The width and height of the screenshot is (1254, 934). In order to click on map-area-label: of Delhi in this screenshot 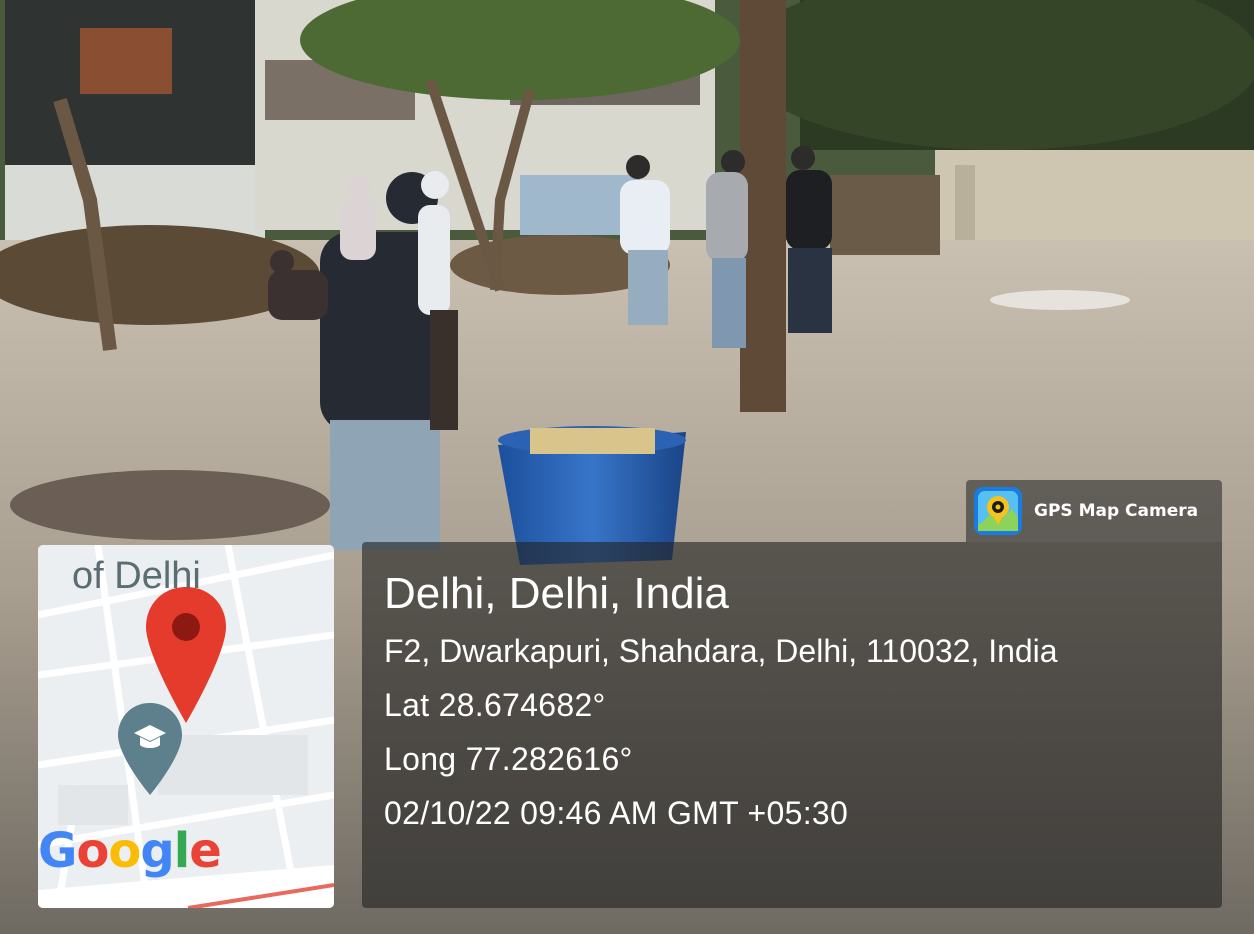, I will do `click(136, 576)`.